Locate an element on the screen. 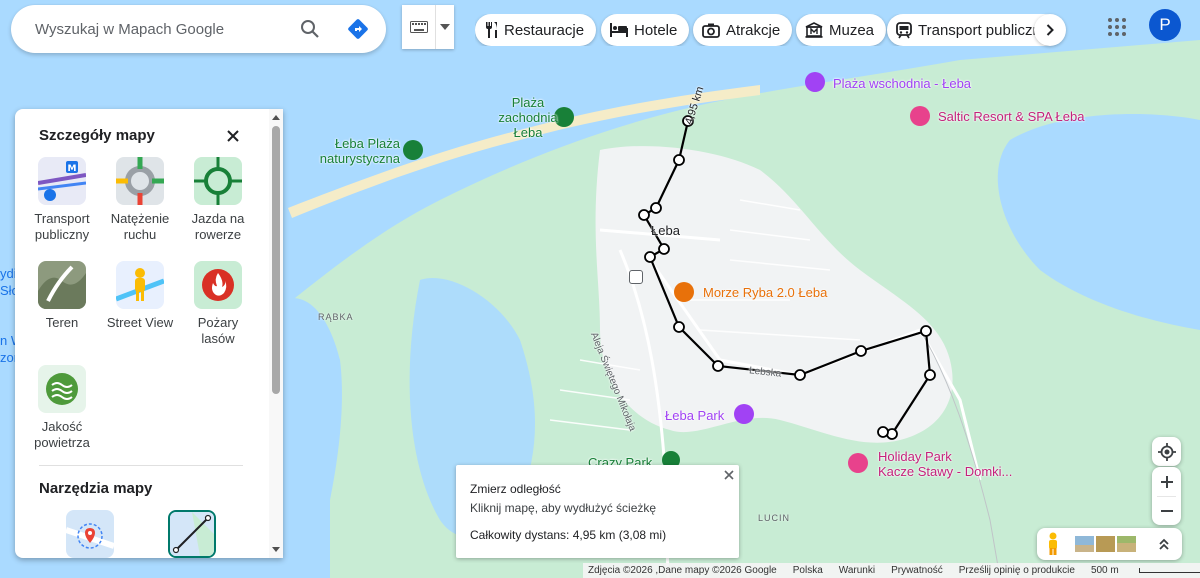  map-label-leba-plaza: Łeba Plaża naturystyczna is located at coordinates (350, 151).